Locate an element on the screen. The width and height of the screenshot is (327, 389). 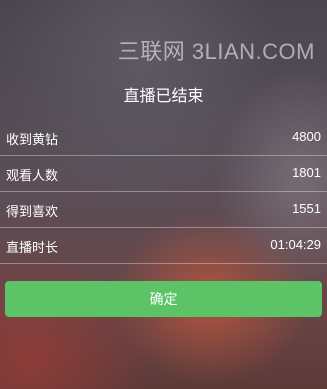
stat-label: 得到喜欢 is located at coordinates (32, 212).